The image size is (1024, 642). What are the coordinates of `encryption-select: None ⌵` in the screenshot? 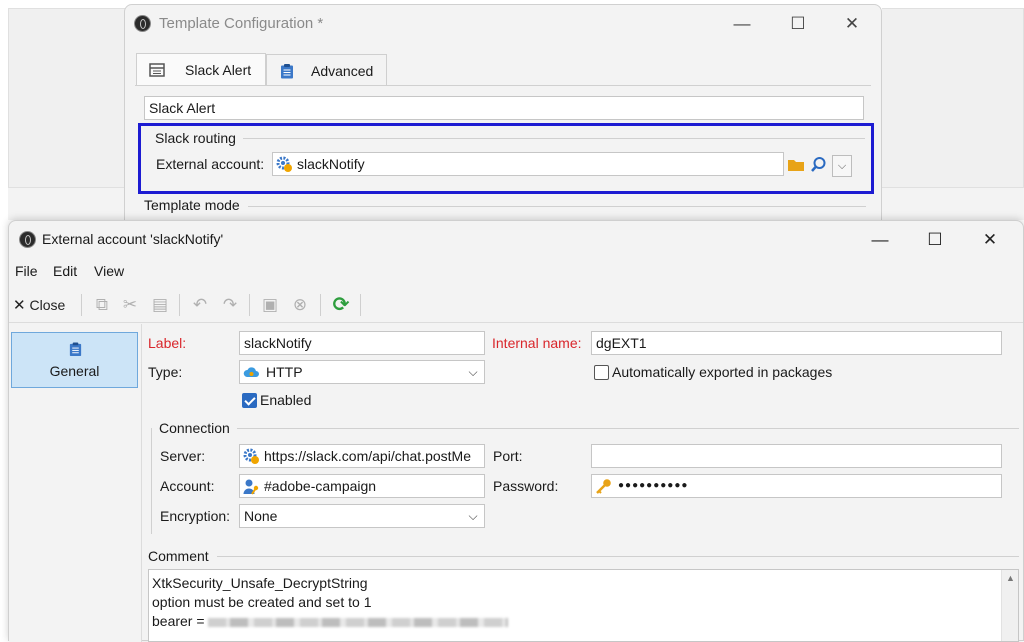 It's located at (362, 516).